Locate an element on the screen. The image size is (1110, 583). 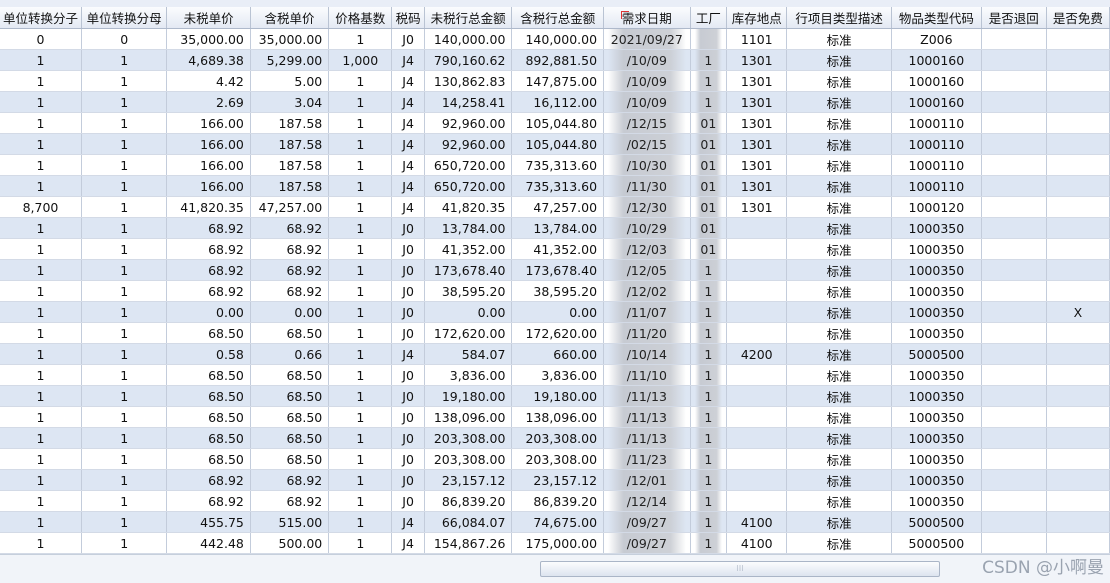
table-cell: 650,720.00 is located at coordinates (468, 186).